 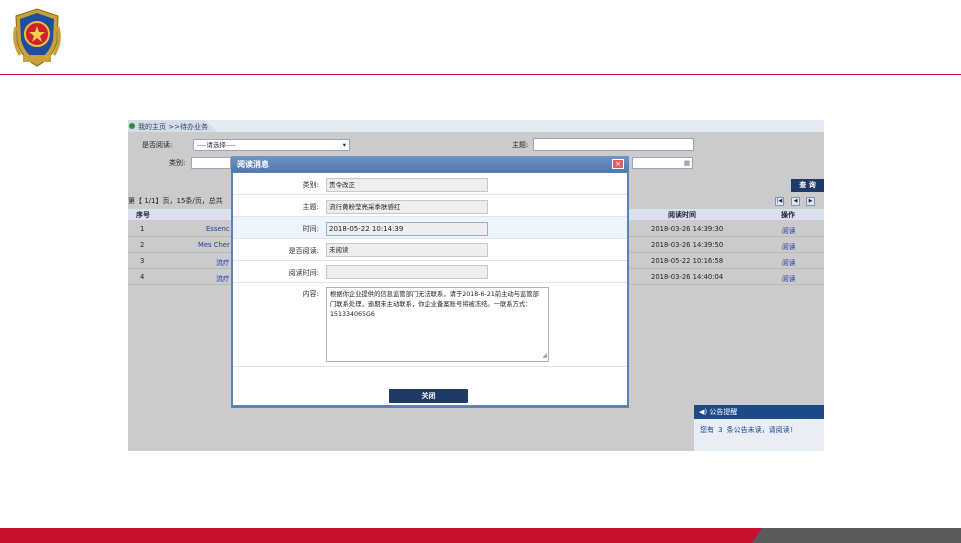 I want to click on notice-title: 公告提醒, so click(x=723, y=412).